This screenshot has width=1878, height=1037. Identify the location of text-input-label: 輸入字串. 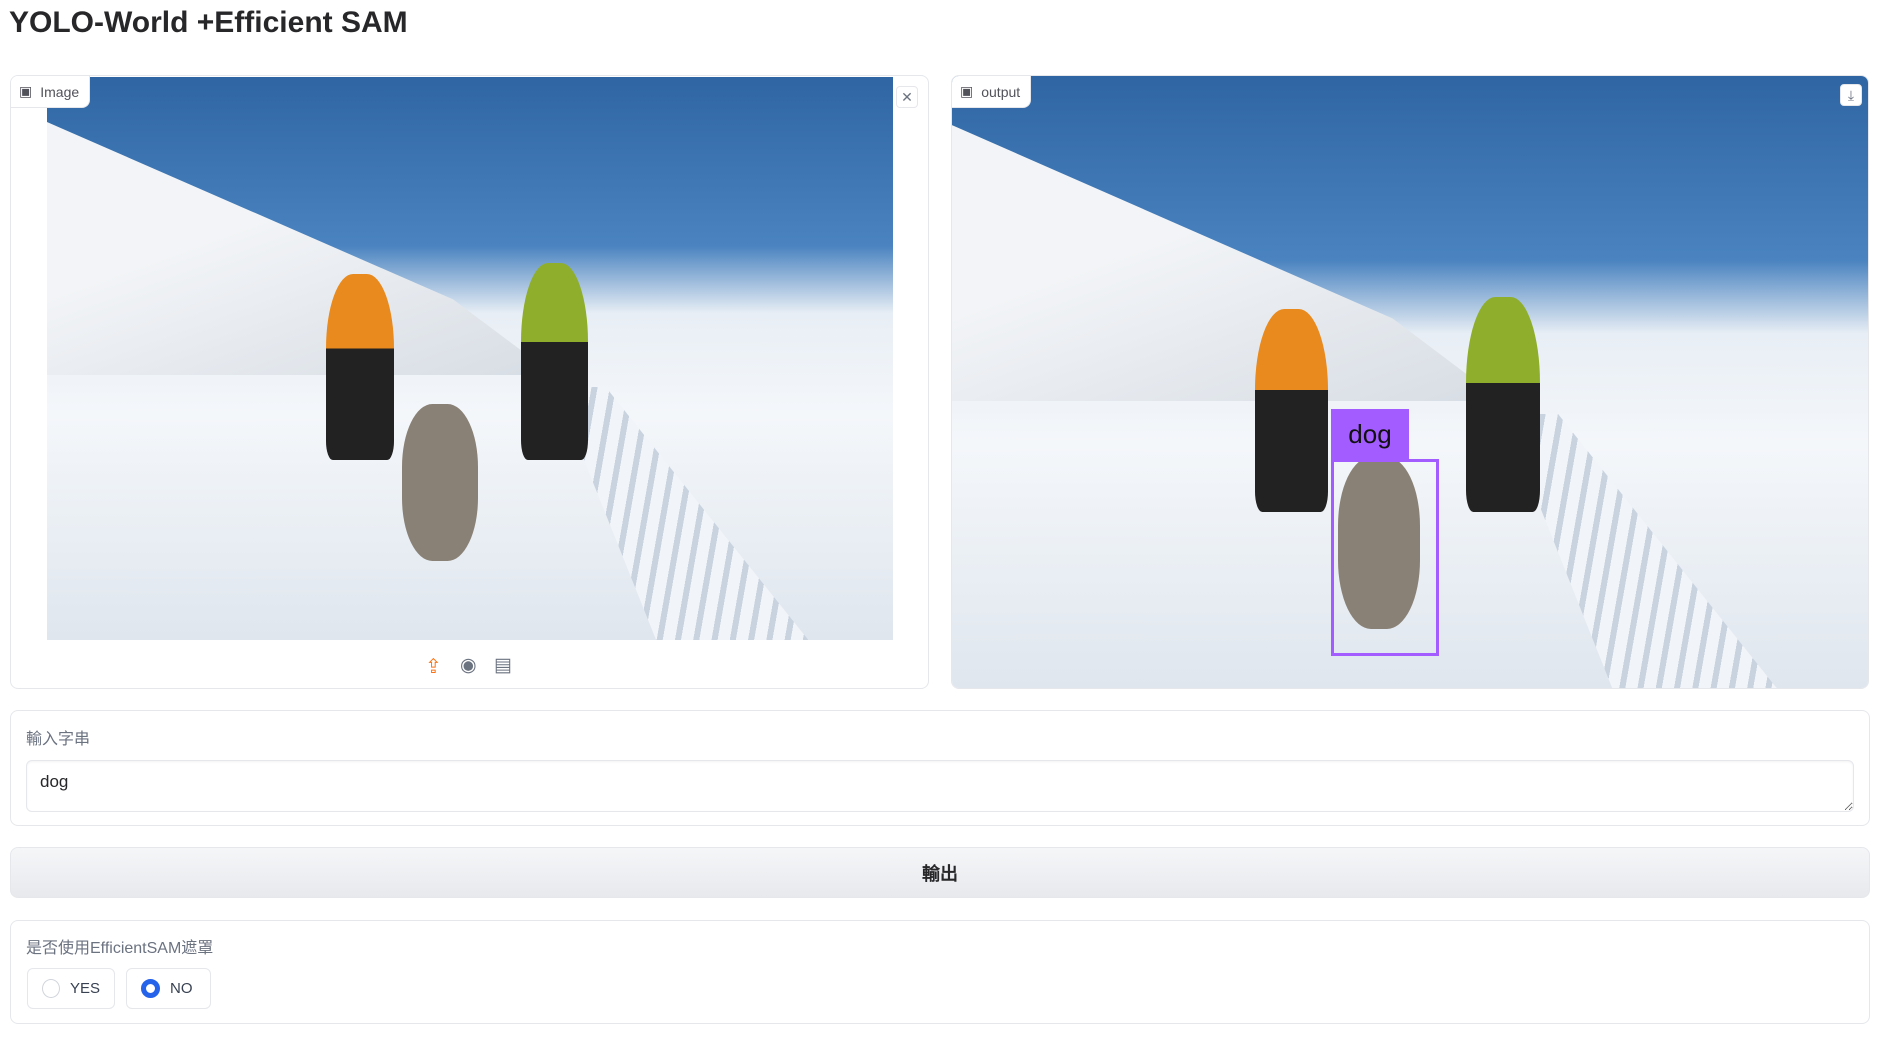
(58, 739).